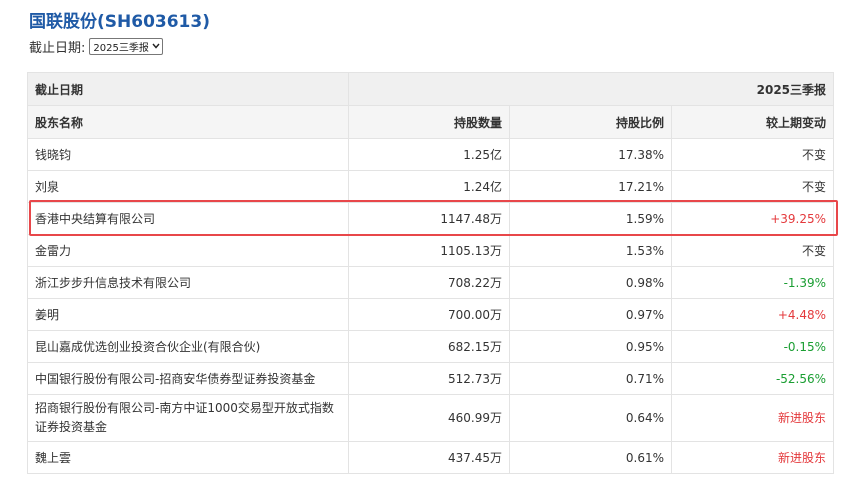 This screenshot has height=500, width=847. I want to click on change-value: +4.48%, so click(752, 314).